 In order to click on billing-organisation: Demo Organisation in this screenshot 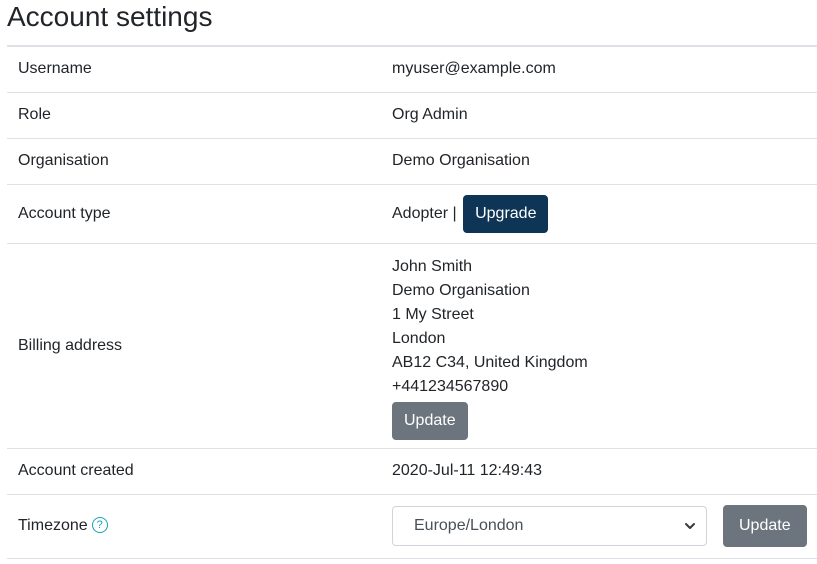, I will do `click(461, 290)`.